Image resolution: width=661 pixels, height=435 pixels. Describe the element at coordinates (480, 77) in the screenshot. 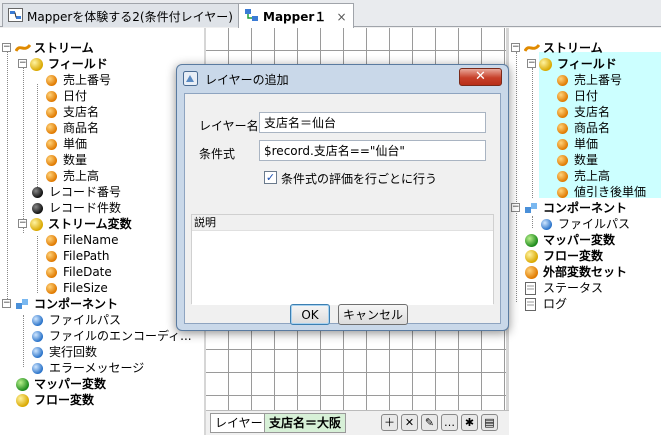

I see `close-icon: ✕` at that location.